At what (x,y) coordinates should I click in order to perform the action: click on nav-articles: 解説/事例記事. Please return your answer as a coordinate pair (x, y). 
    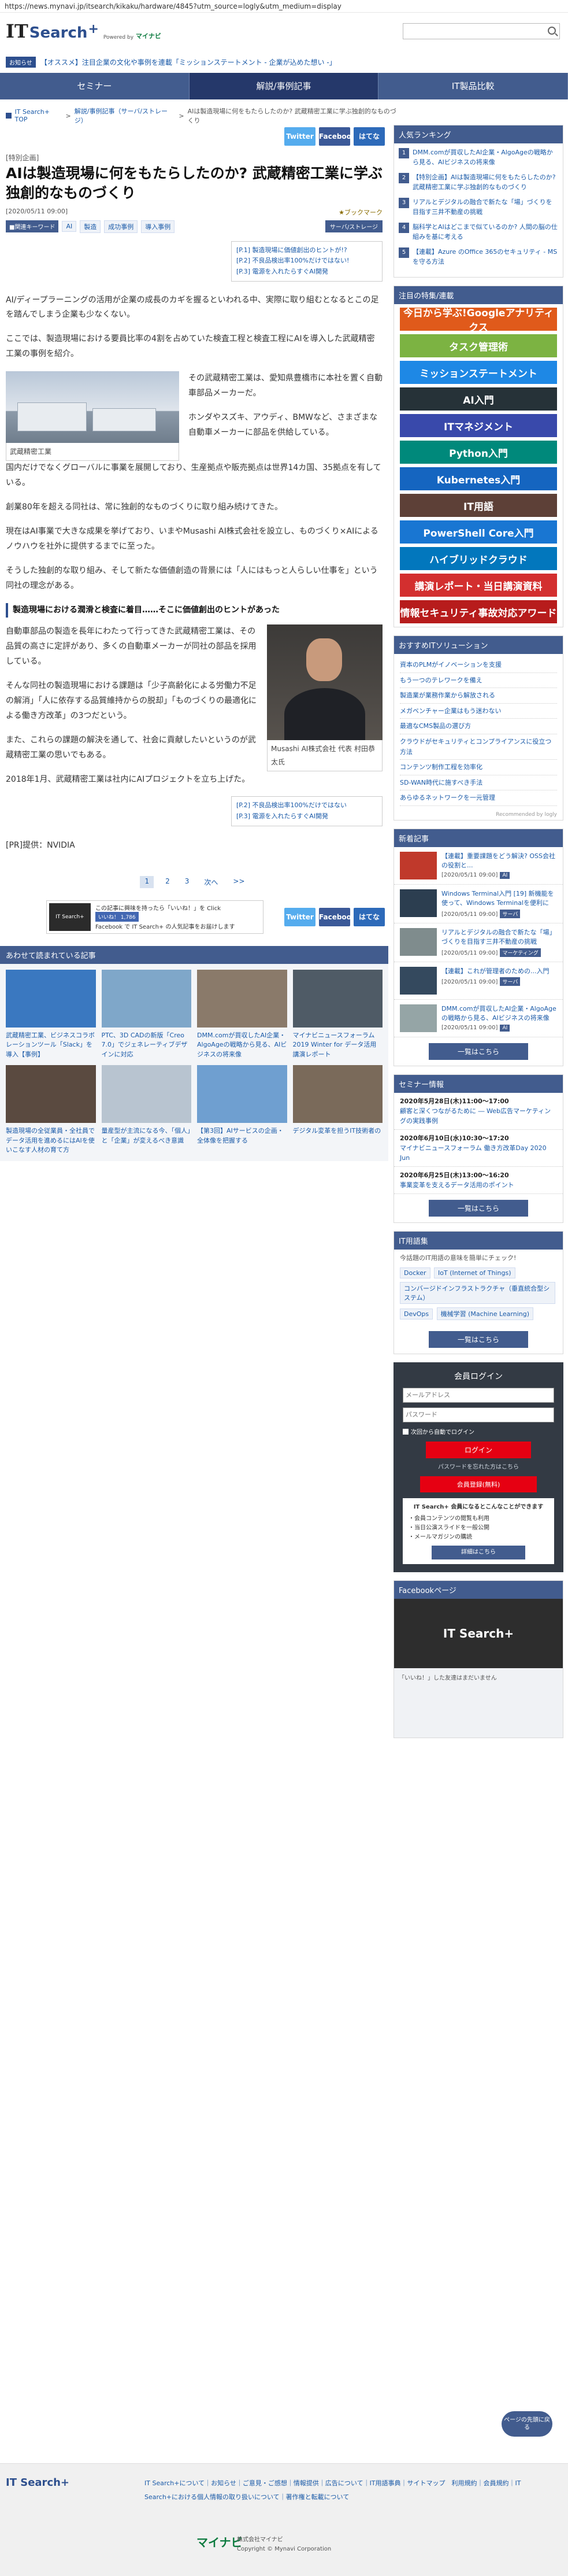
    Looking at the image, I should click on (284, 86).